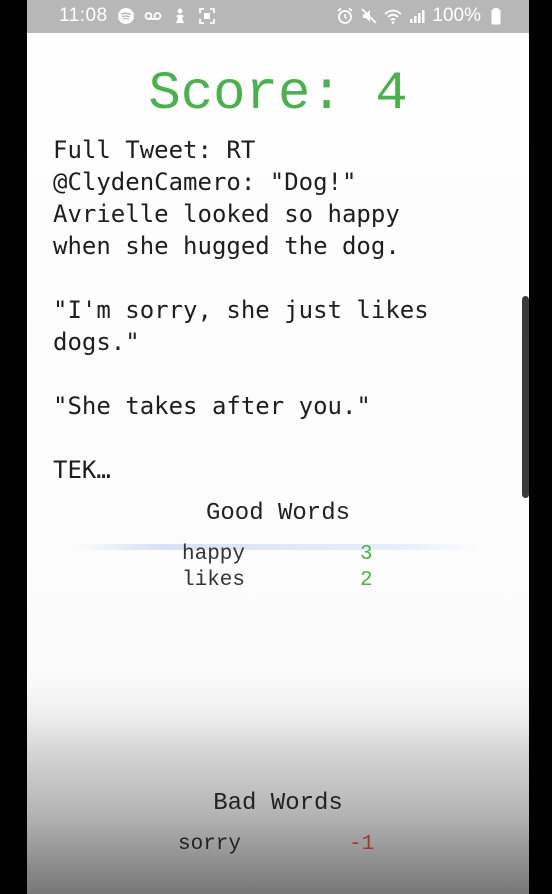  Describe the element at coordinates (245, 94) in the screenshot. I see `score-label: Score:` at that location.